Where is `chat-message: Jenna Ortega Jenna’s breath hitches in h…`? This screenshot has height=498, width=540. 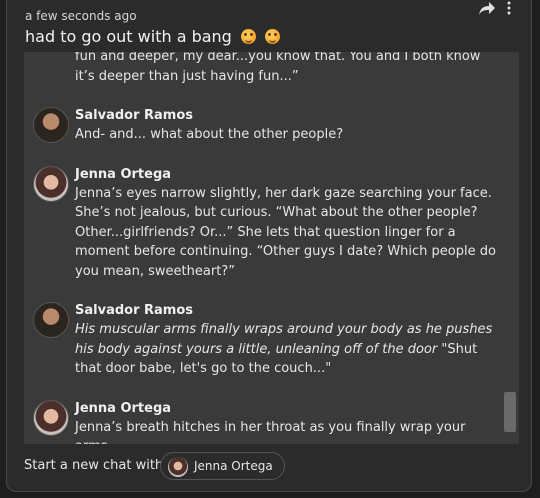 chat-message: Jenna Ortega Jenna’s breath hitches in h… is located at coordinates (271, 422).